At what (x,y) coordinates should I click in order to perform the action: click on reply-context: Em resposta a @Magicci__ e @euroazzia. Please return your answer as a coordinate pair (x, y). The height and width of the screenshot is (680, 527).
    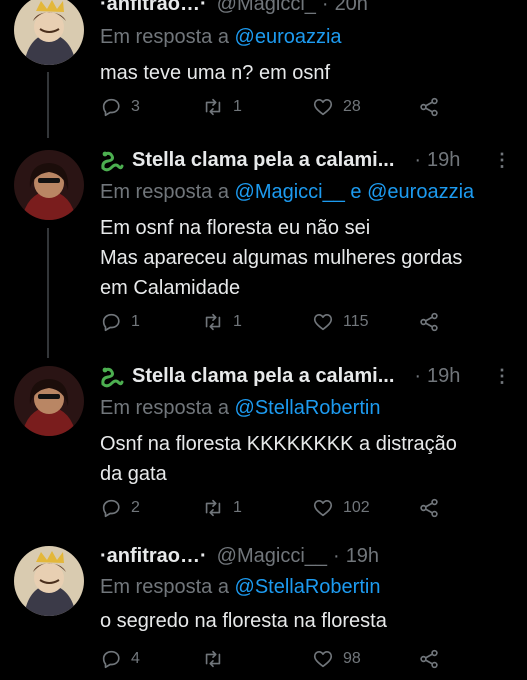
    Looking at the image, I should click on (287, 192).